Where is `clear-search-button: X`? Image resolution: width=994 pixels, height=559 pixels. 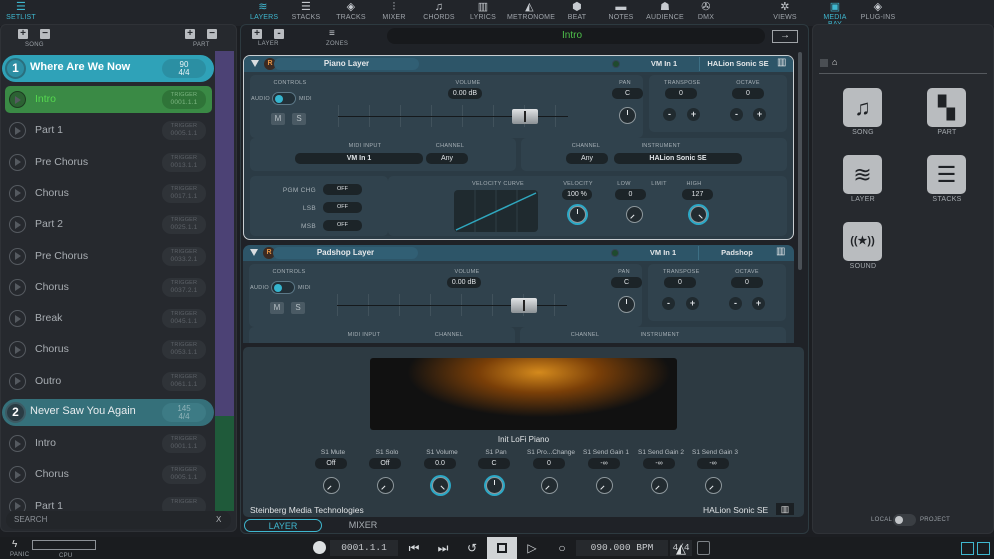
clear-search-button: X is located at coordinates (218, 519).